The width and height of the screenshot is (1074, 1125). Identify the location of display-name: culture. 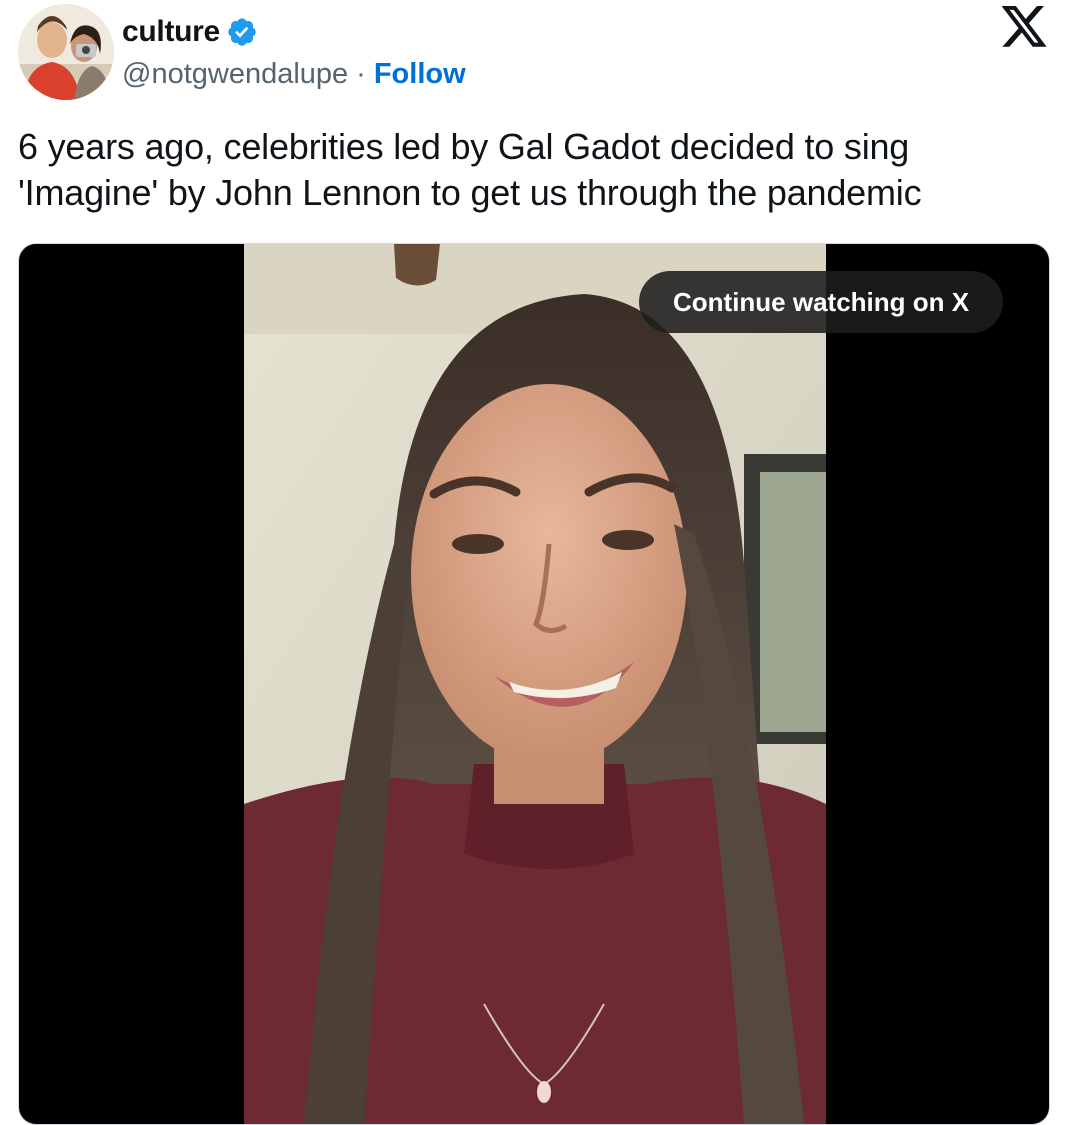
(171, 32).